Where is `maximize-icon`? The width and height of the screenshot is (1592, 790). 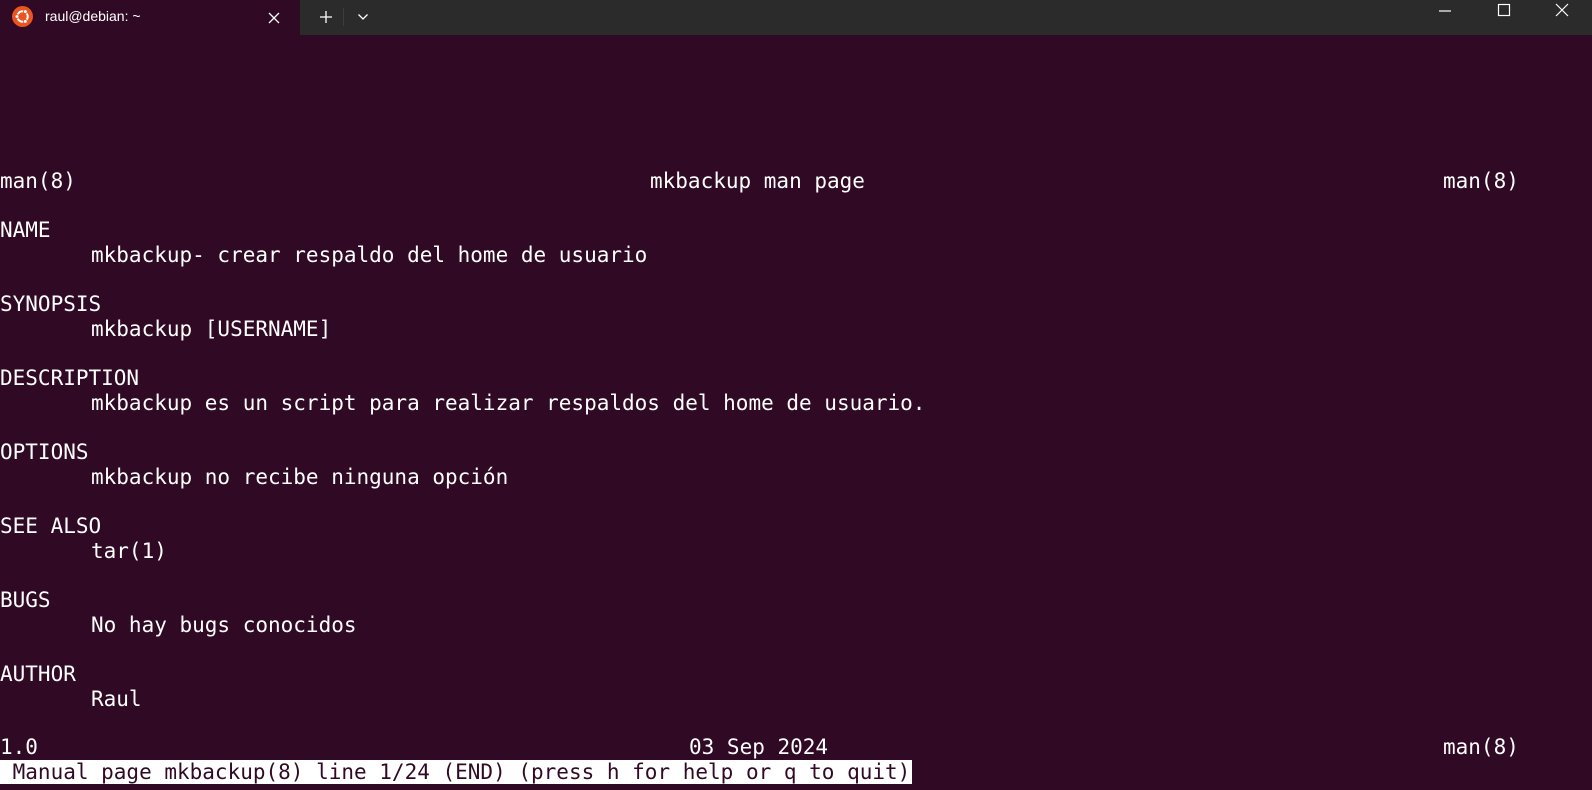
maximize-icon is located at coordinates (1504, 17).